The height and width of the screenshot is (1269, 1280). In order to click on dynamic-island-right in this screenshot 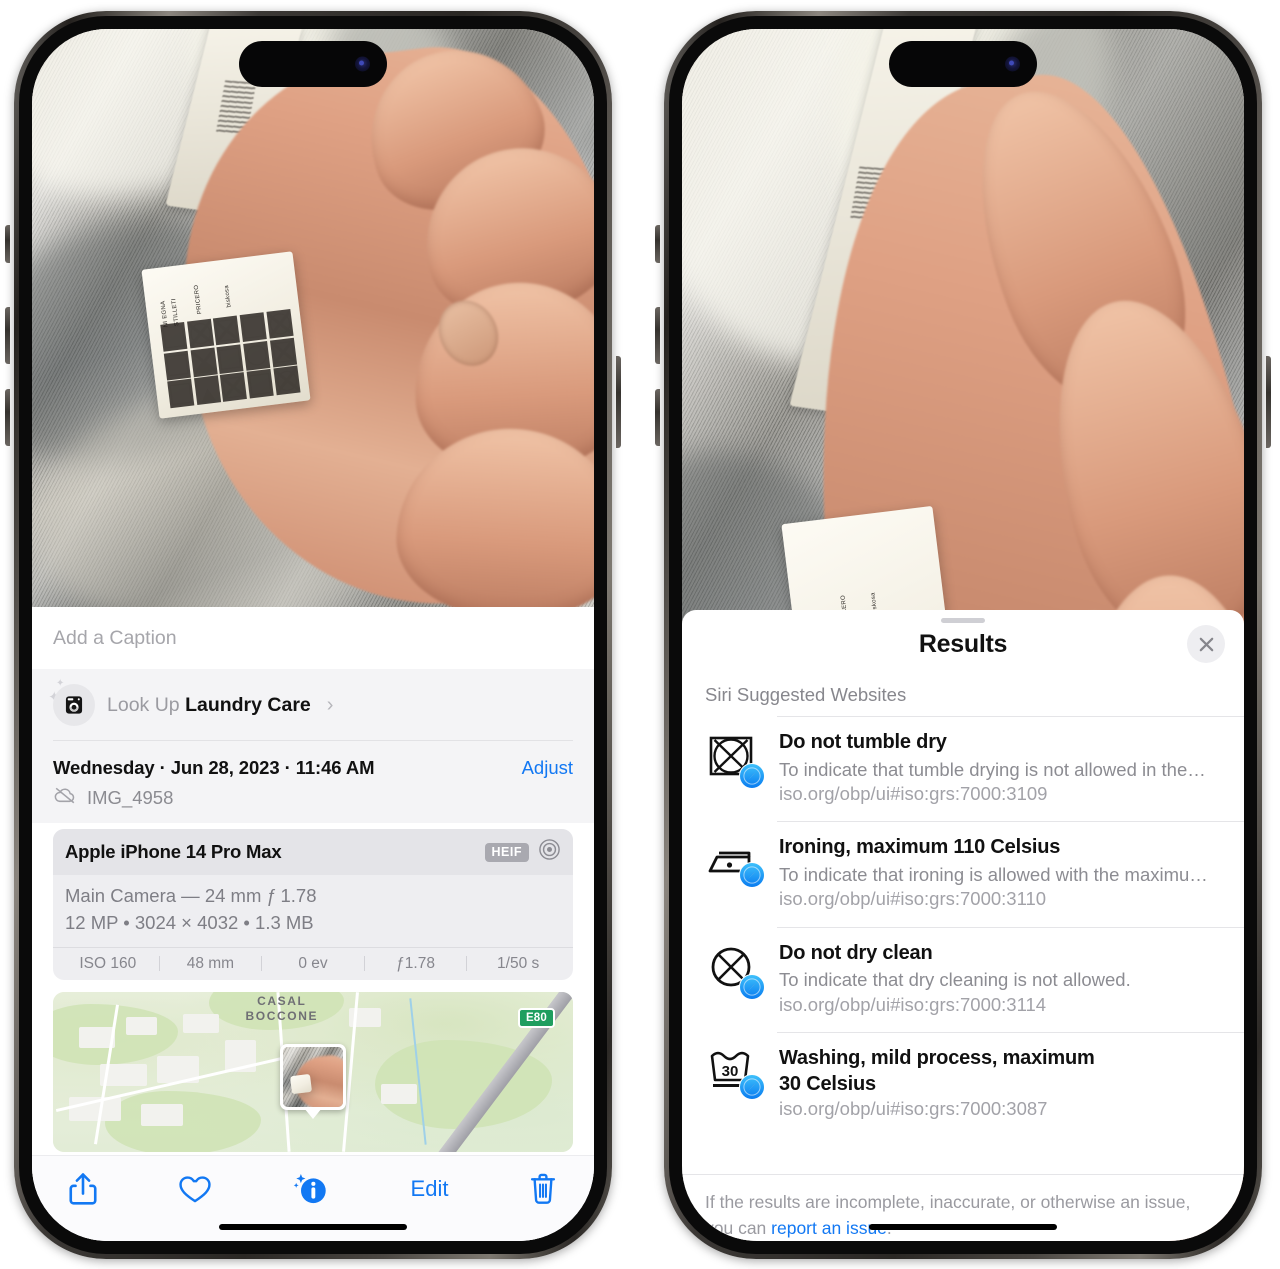, I will do `click(963, 64)`.